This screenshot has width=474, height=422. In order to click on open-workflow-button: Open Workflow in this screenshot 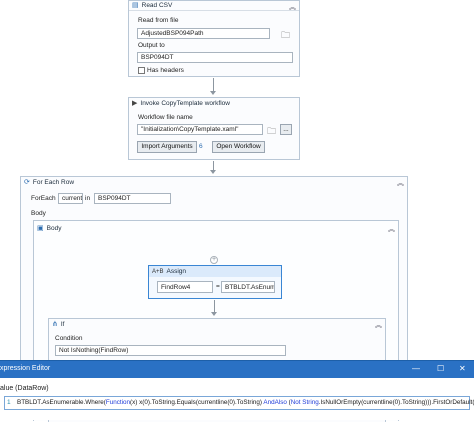, I will do `click(238, 147)`.